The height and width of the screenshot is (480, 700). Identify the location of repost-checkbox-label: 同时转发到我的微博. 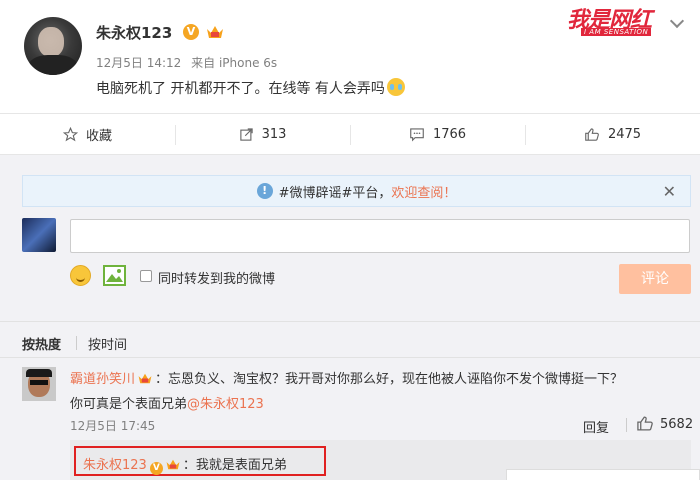
(216, 277).